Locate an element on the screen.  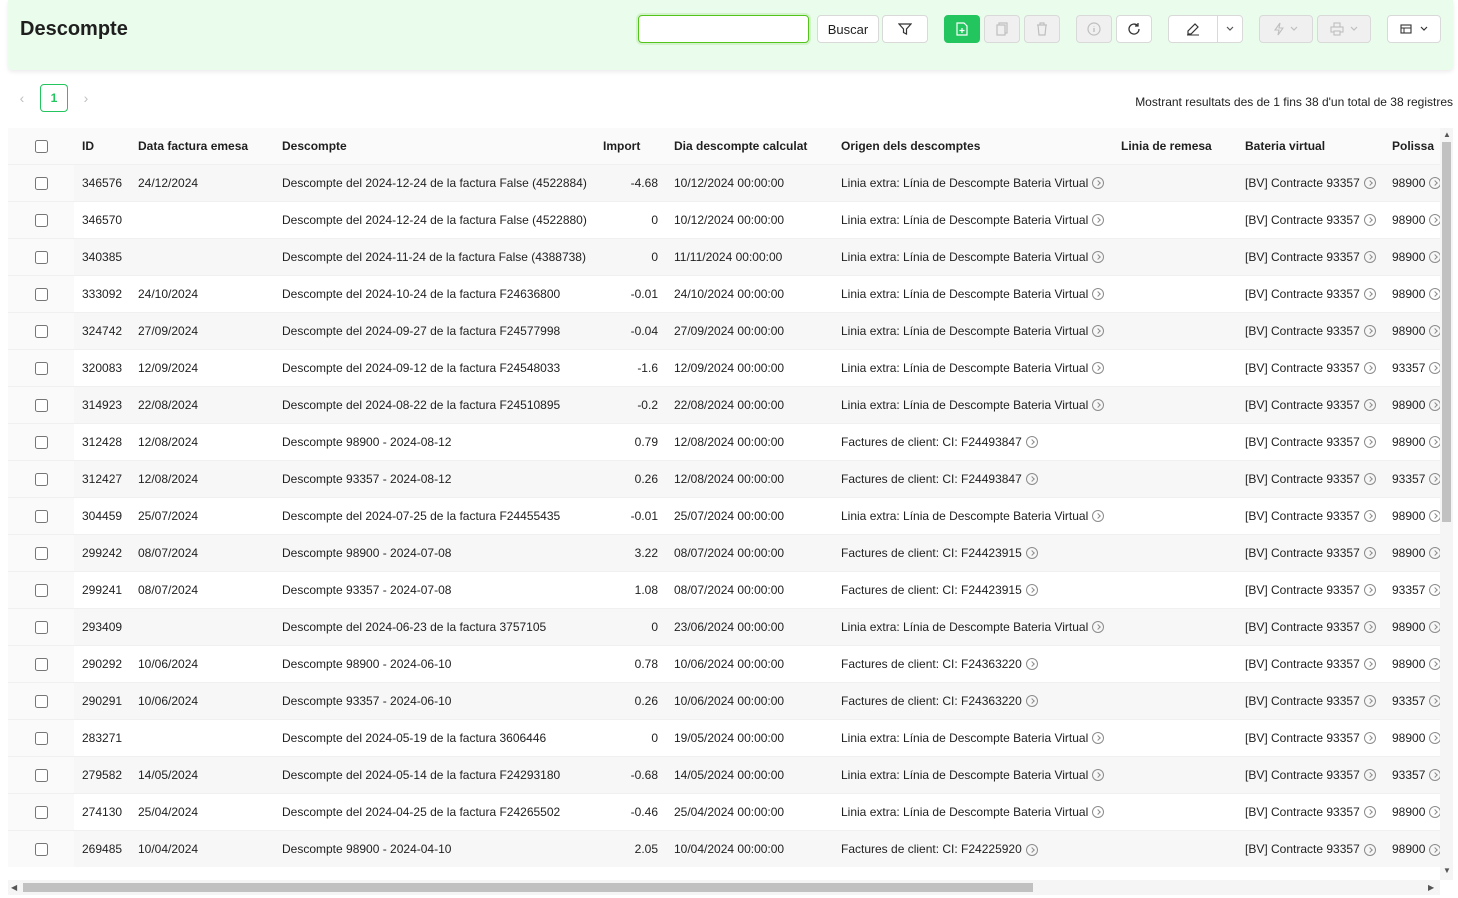
page-number-current: 1 is located at coordinates (54, 98).